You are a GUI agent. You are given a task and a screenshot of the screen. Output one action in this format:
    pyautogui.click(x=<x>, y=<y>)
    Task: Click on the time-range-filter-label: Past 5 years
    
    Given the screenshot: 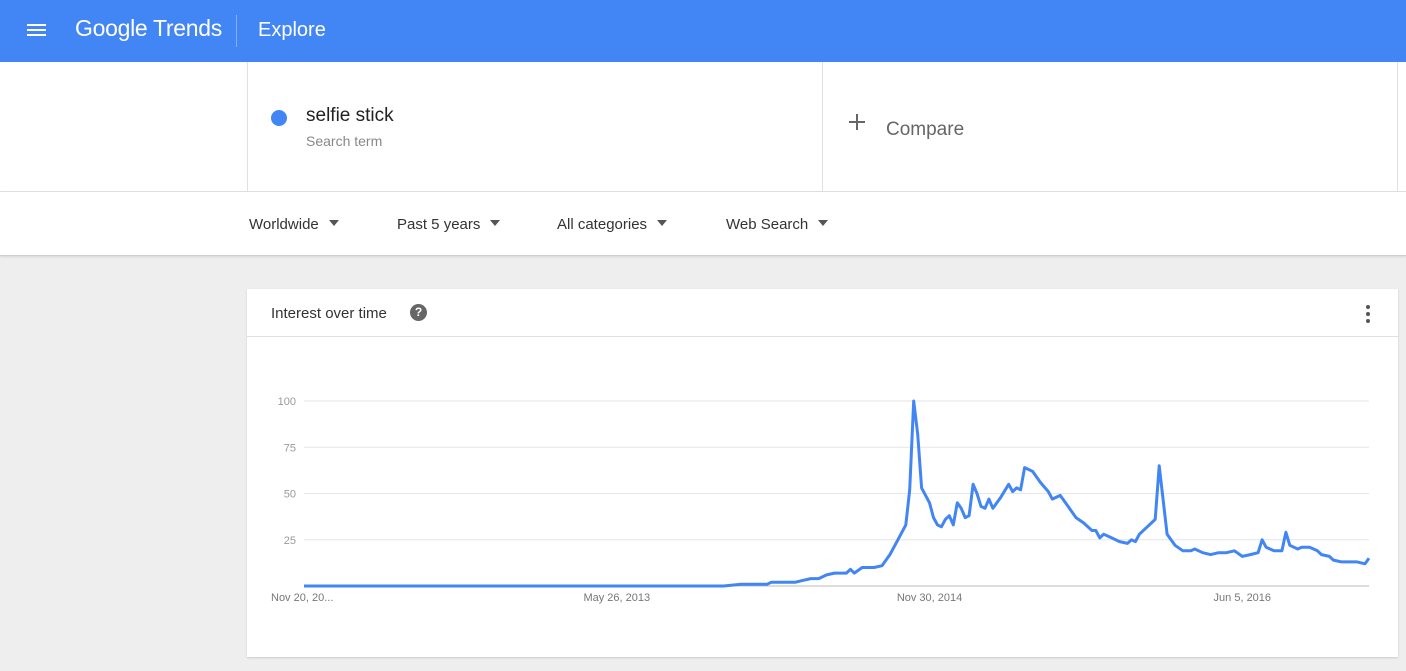 What is the action you would take?
    pyautogui.click(x=439, y=224)
    